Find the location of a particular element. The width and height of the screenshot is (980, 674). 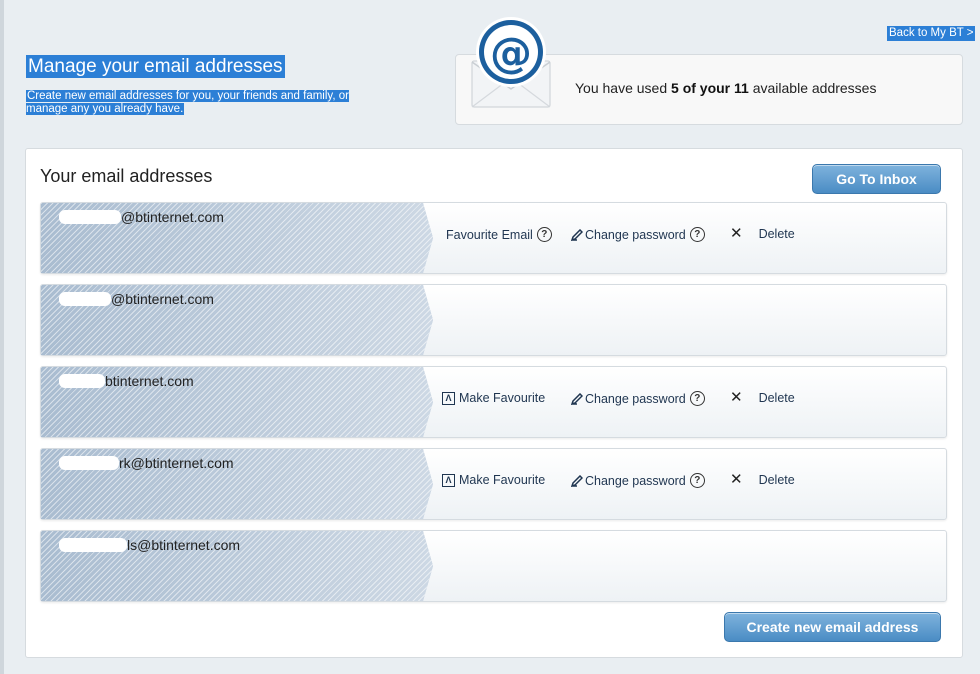

email-envelope-icon: @ is located at coordinates (511, 62).